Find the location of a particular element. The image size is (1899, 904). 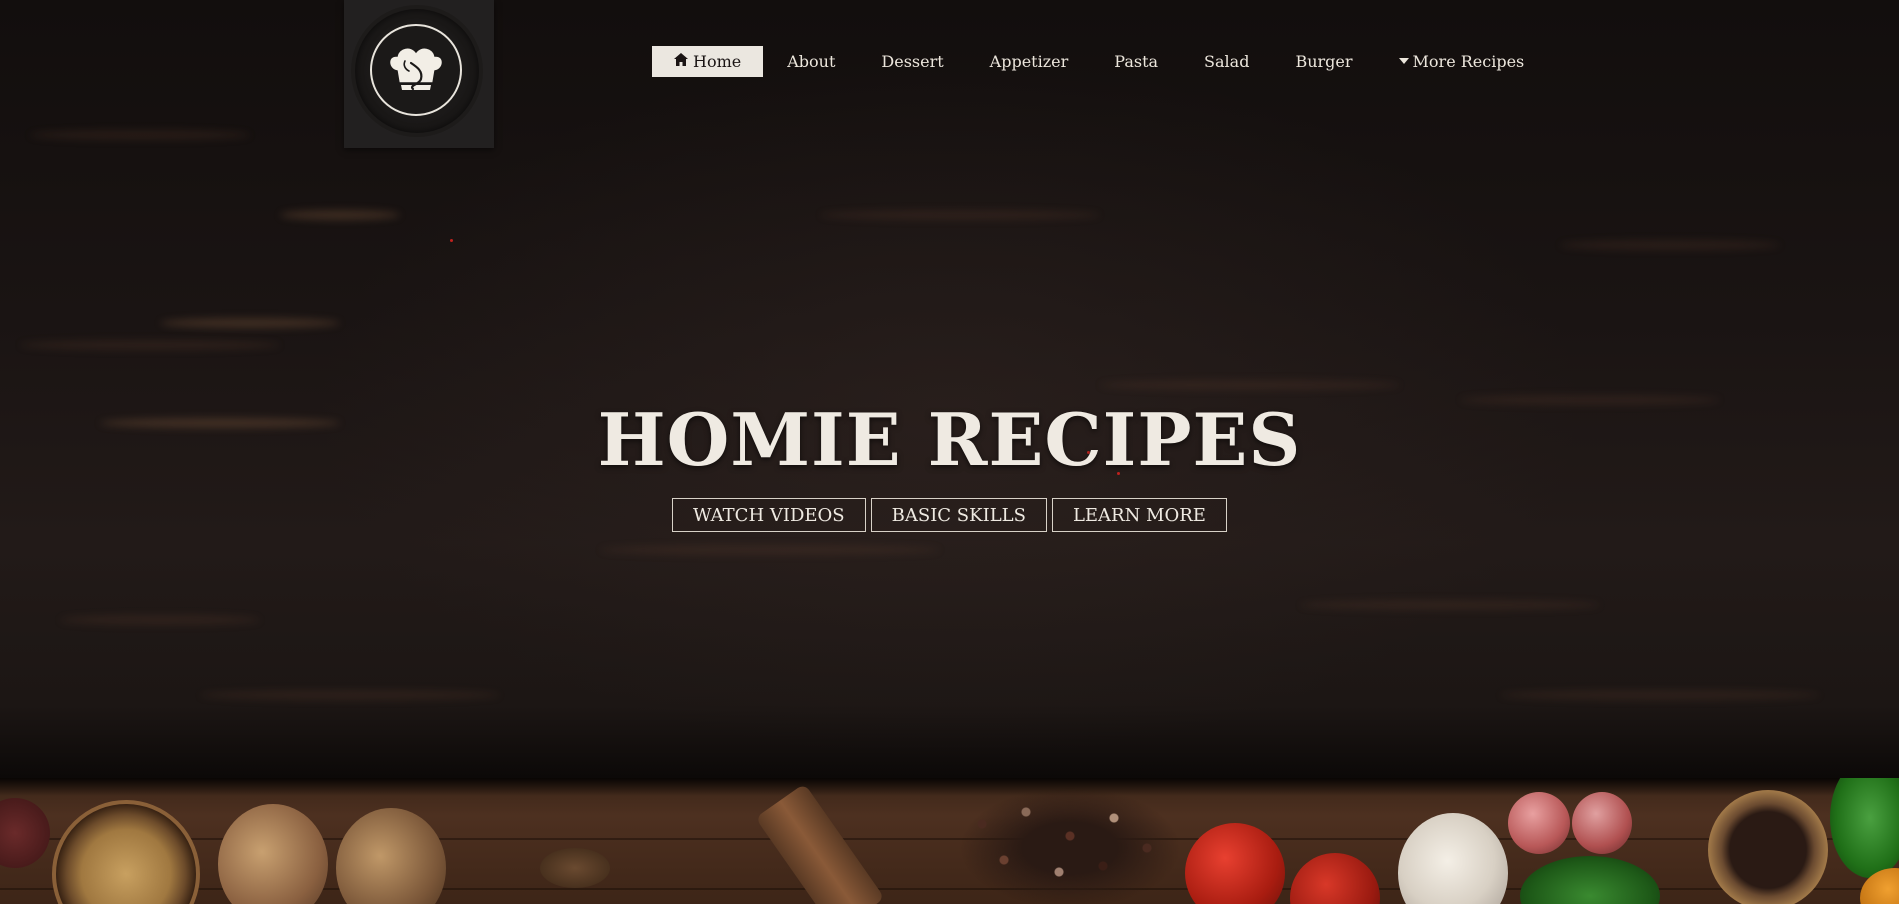

nav-item-salad: Salad is located at coordinates (1226, 61).